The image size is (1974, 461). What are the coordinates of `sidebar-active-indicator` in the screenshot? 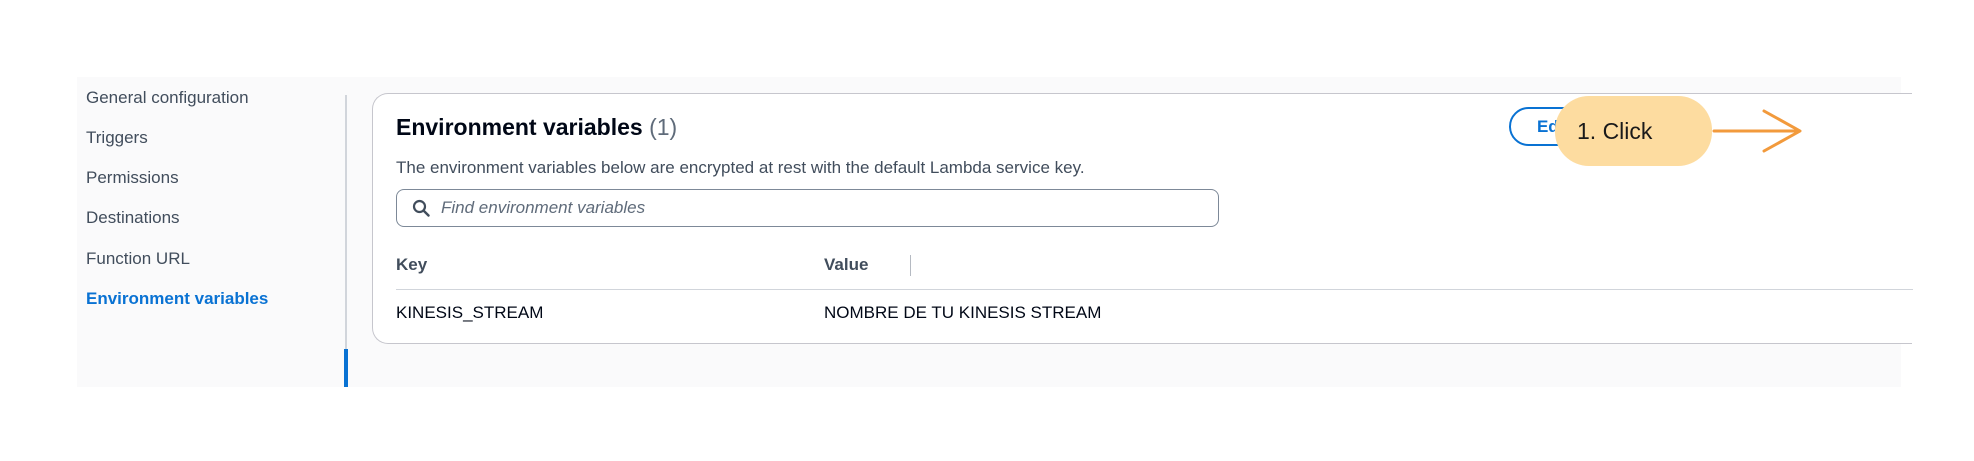 It's located at (346, 368).